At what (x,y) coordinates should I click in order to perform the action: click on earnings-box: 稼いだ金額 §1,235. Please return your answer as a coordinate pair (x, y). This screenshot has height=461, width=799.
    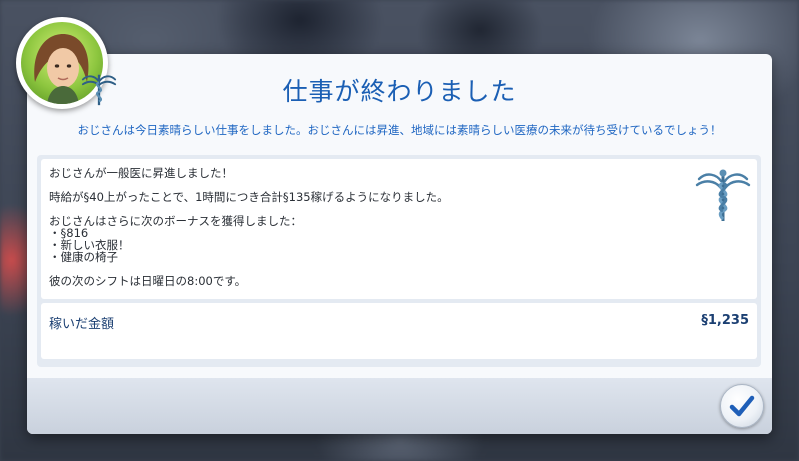
    Looking at the image, I should click on (399, 331).